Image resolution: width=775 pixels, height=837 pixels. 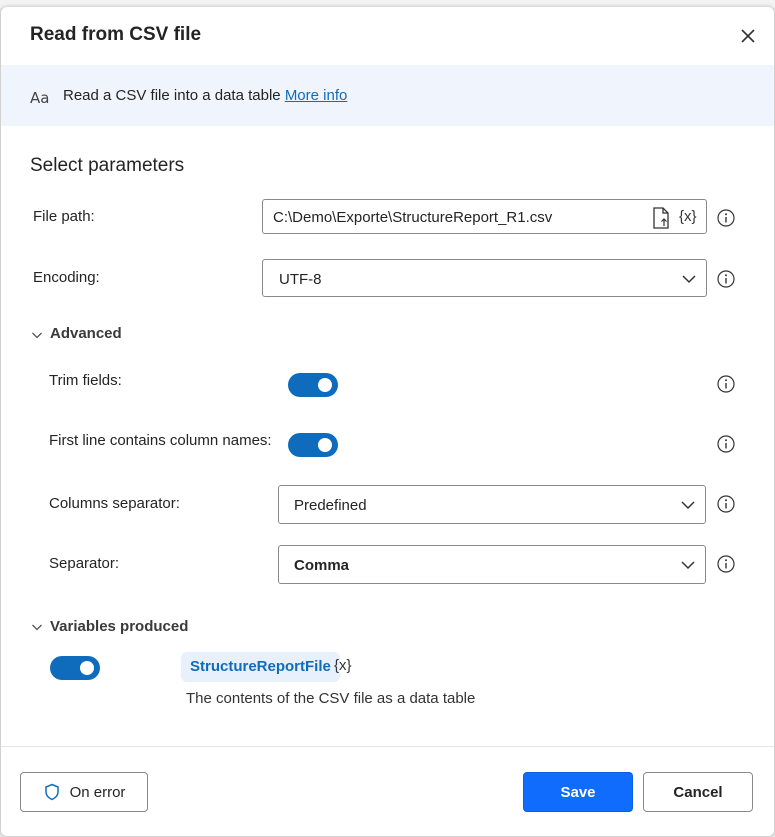 I want to click on more-info-link: More info, so click(x=316, y=95).